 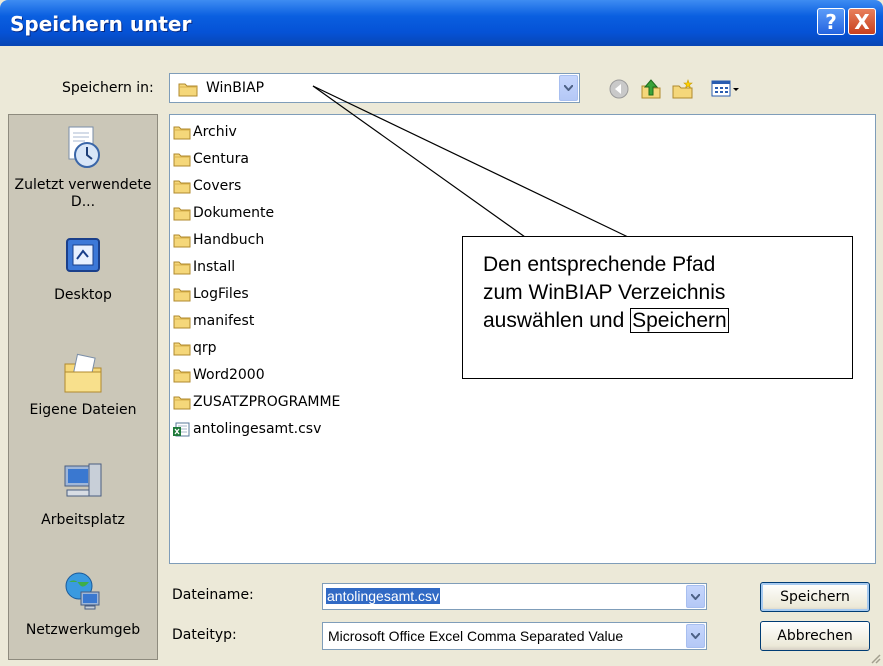 I want to click on place-label: Desktop, so click(x=83, y=295).